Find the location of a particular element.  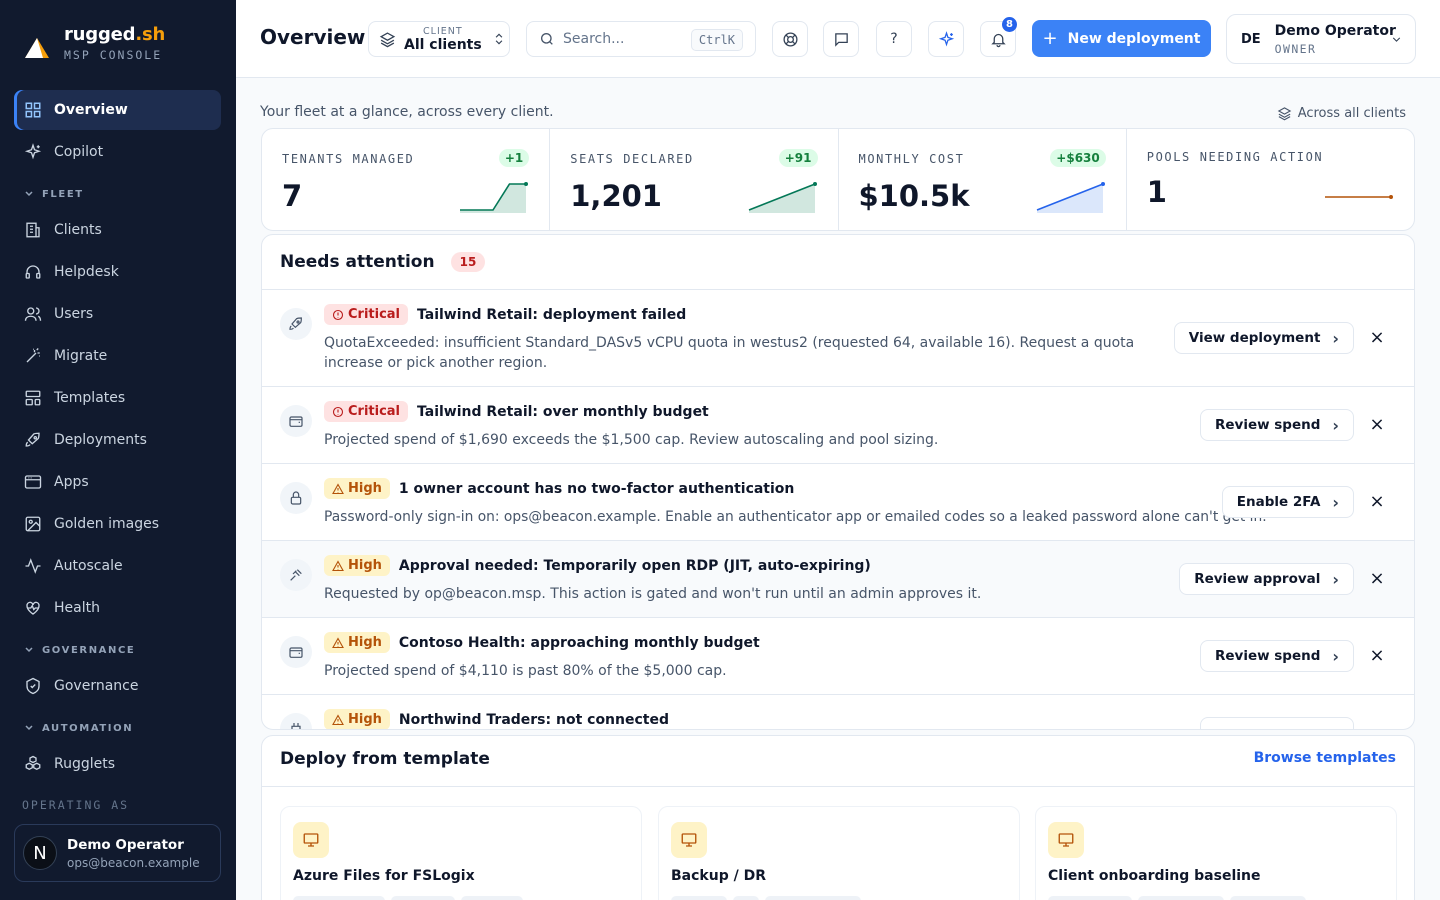

user-initials: DE is located at coordinates (1251, 39).